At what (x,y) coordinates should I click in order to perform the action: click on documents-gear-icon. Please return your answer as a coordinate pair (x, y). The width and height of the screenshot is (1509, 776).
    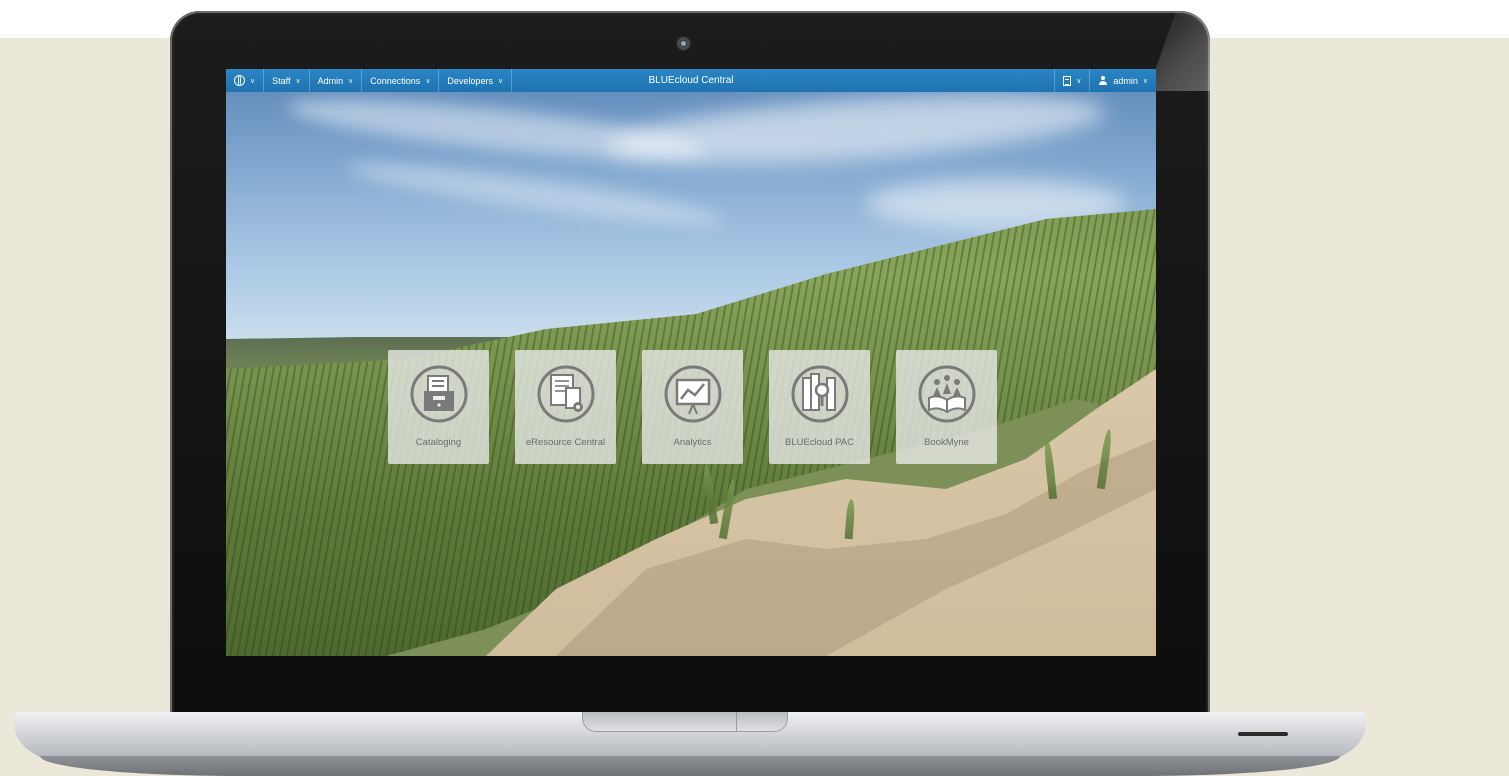
    Looking at the image, I should click on (565, 394).